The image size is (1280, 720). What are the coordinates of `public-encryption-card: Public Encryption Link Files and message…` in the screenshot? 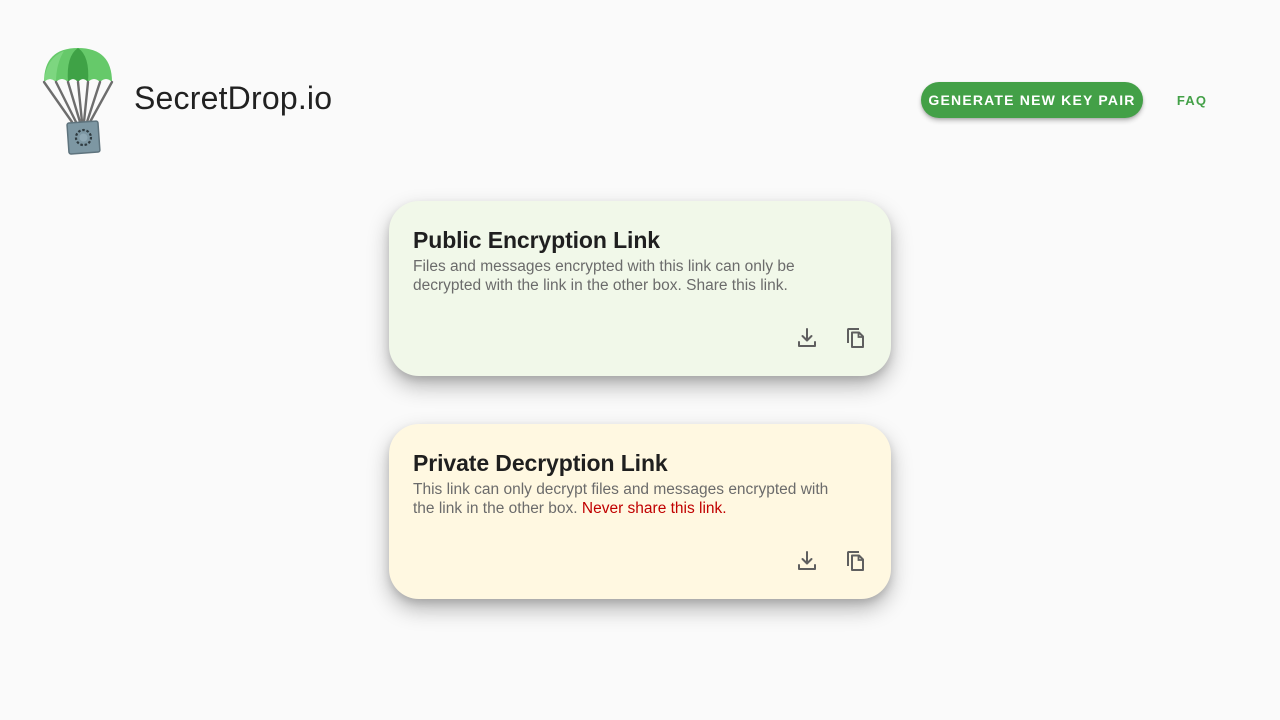 It's located at (640, 288).